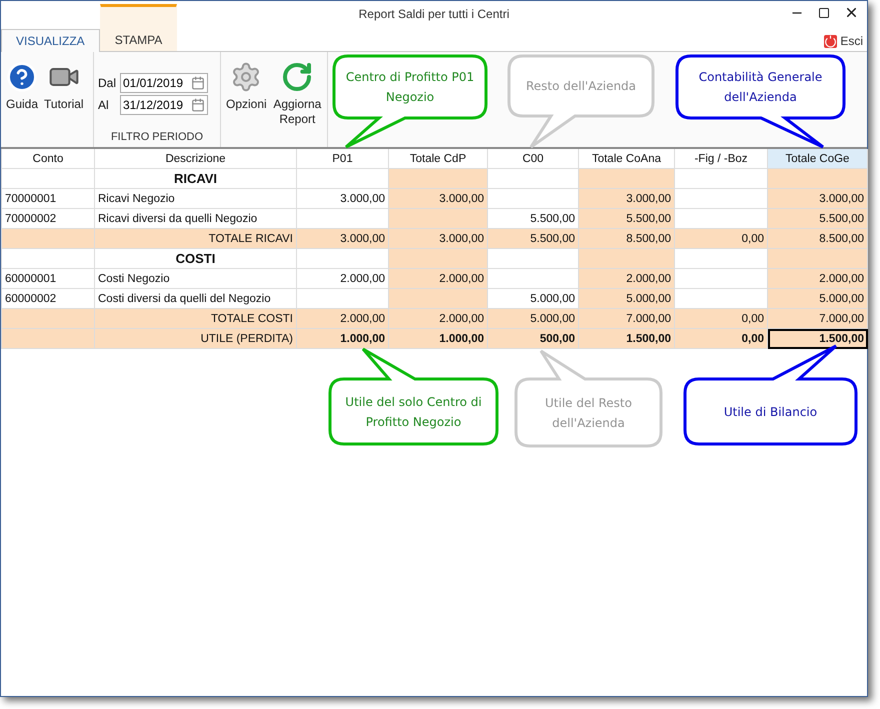 This screenshot has width=880, height=709. Describe the element at coordinates (48, 158) in the screenshot. I see `column-header: Conto` at that location.